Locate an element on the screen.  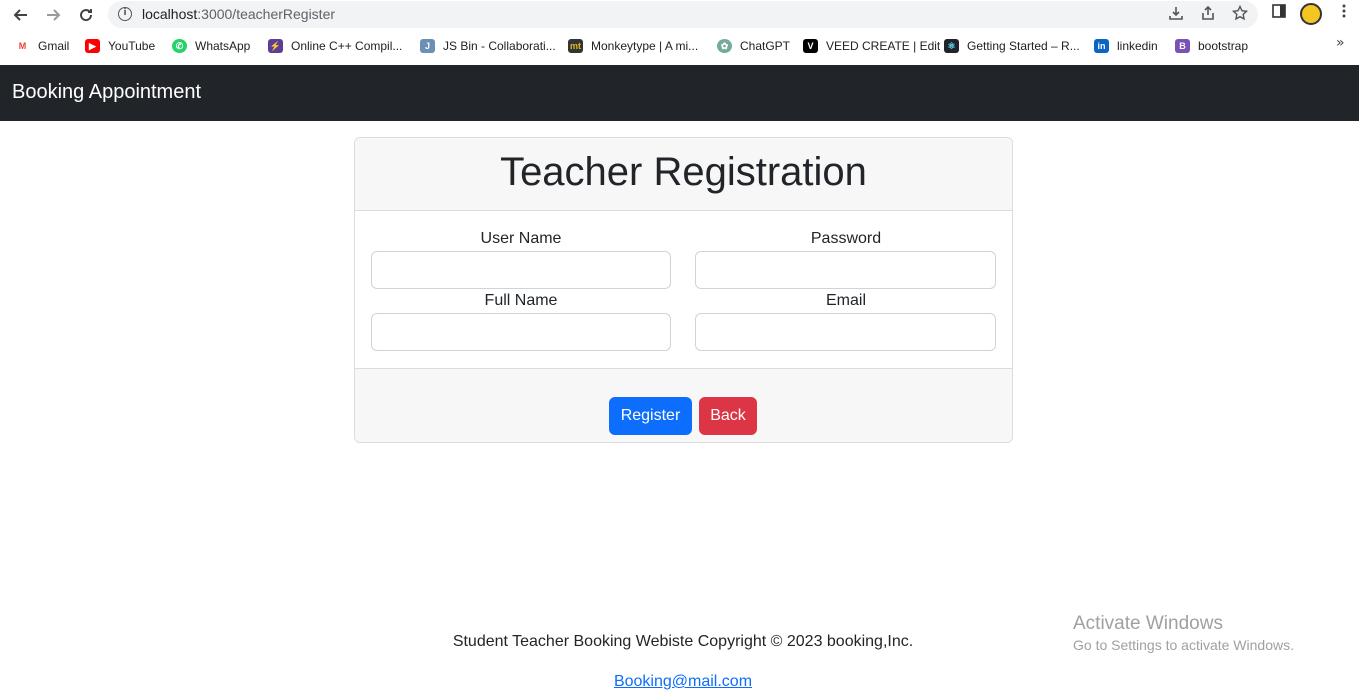
react-icon: ⚛ is located at coordinates (951, 46).